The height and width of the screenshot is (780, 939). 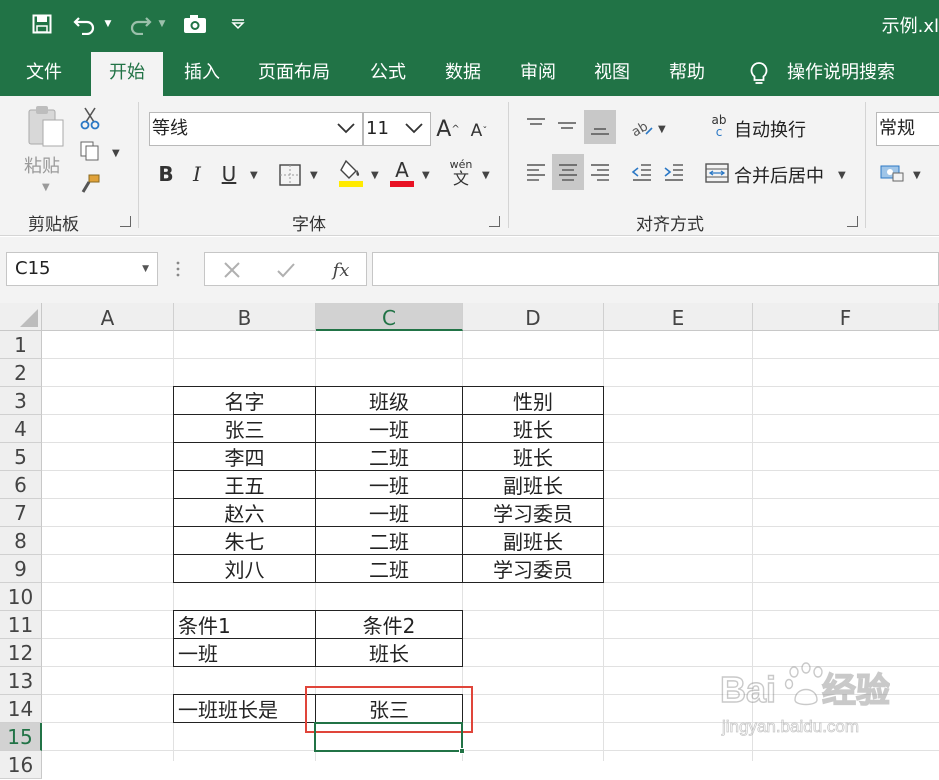 What do you see at coordinates (232, 270) in the screenshot?
I see `cancel-entry-icon` at bounding box center [232, 270].